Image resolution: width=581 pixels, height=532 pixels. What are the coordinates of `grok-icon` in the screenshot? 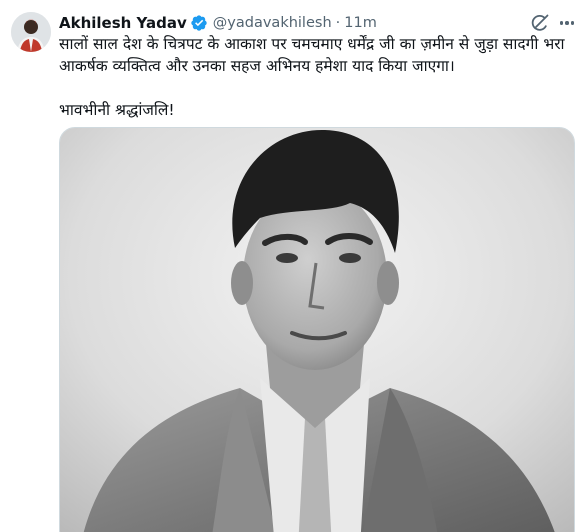 It's located at (540, 23).